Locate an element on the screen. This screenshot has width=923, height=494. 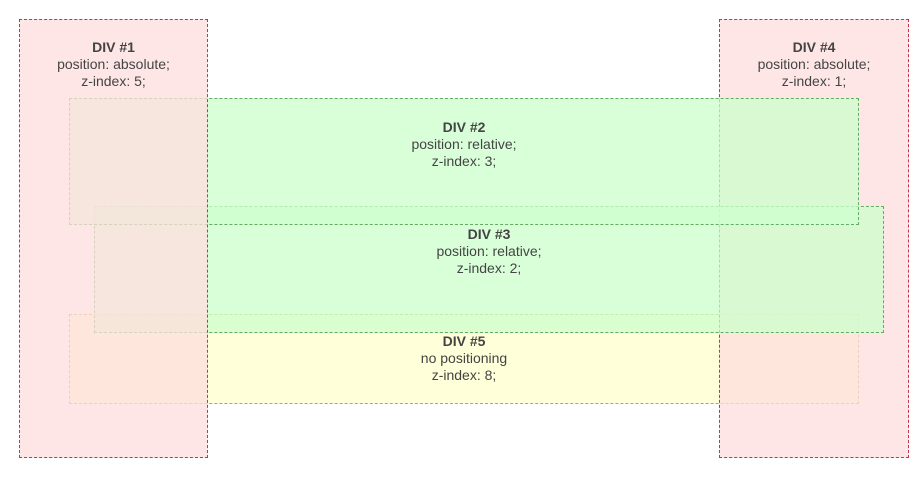
div-1-position: position: absolute; is located at coordinates (113, 64).